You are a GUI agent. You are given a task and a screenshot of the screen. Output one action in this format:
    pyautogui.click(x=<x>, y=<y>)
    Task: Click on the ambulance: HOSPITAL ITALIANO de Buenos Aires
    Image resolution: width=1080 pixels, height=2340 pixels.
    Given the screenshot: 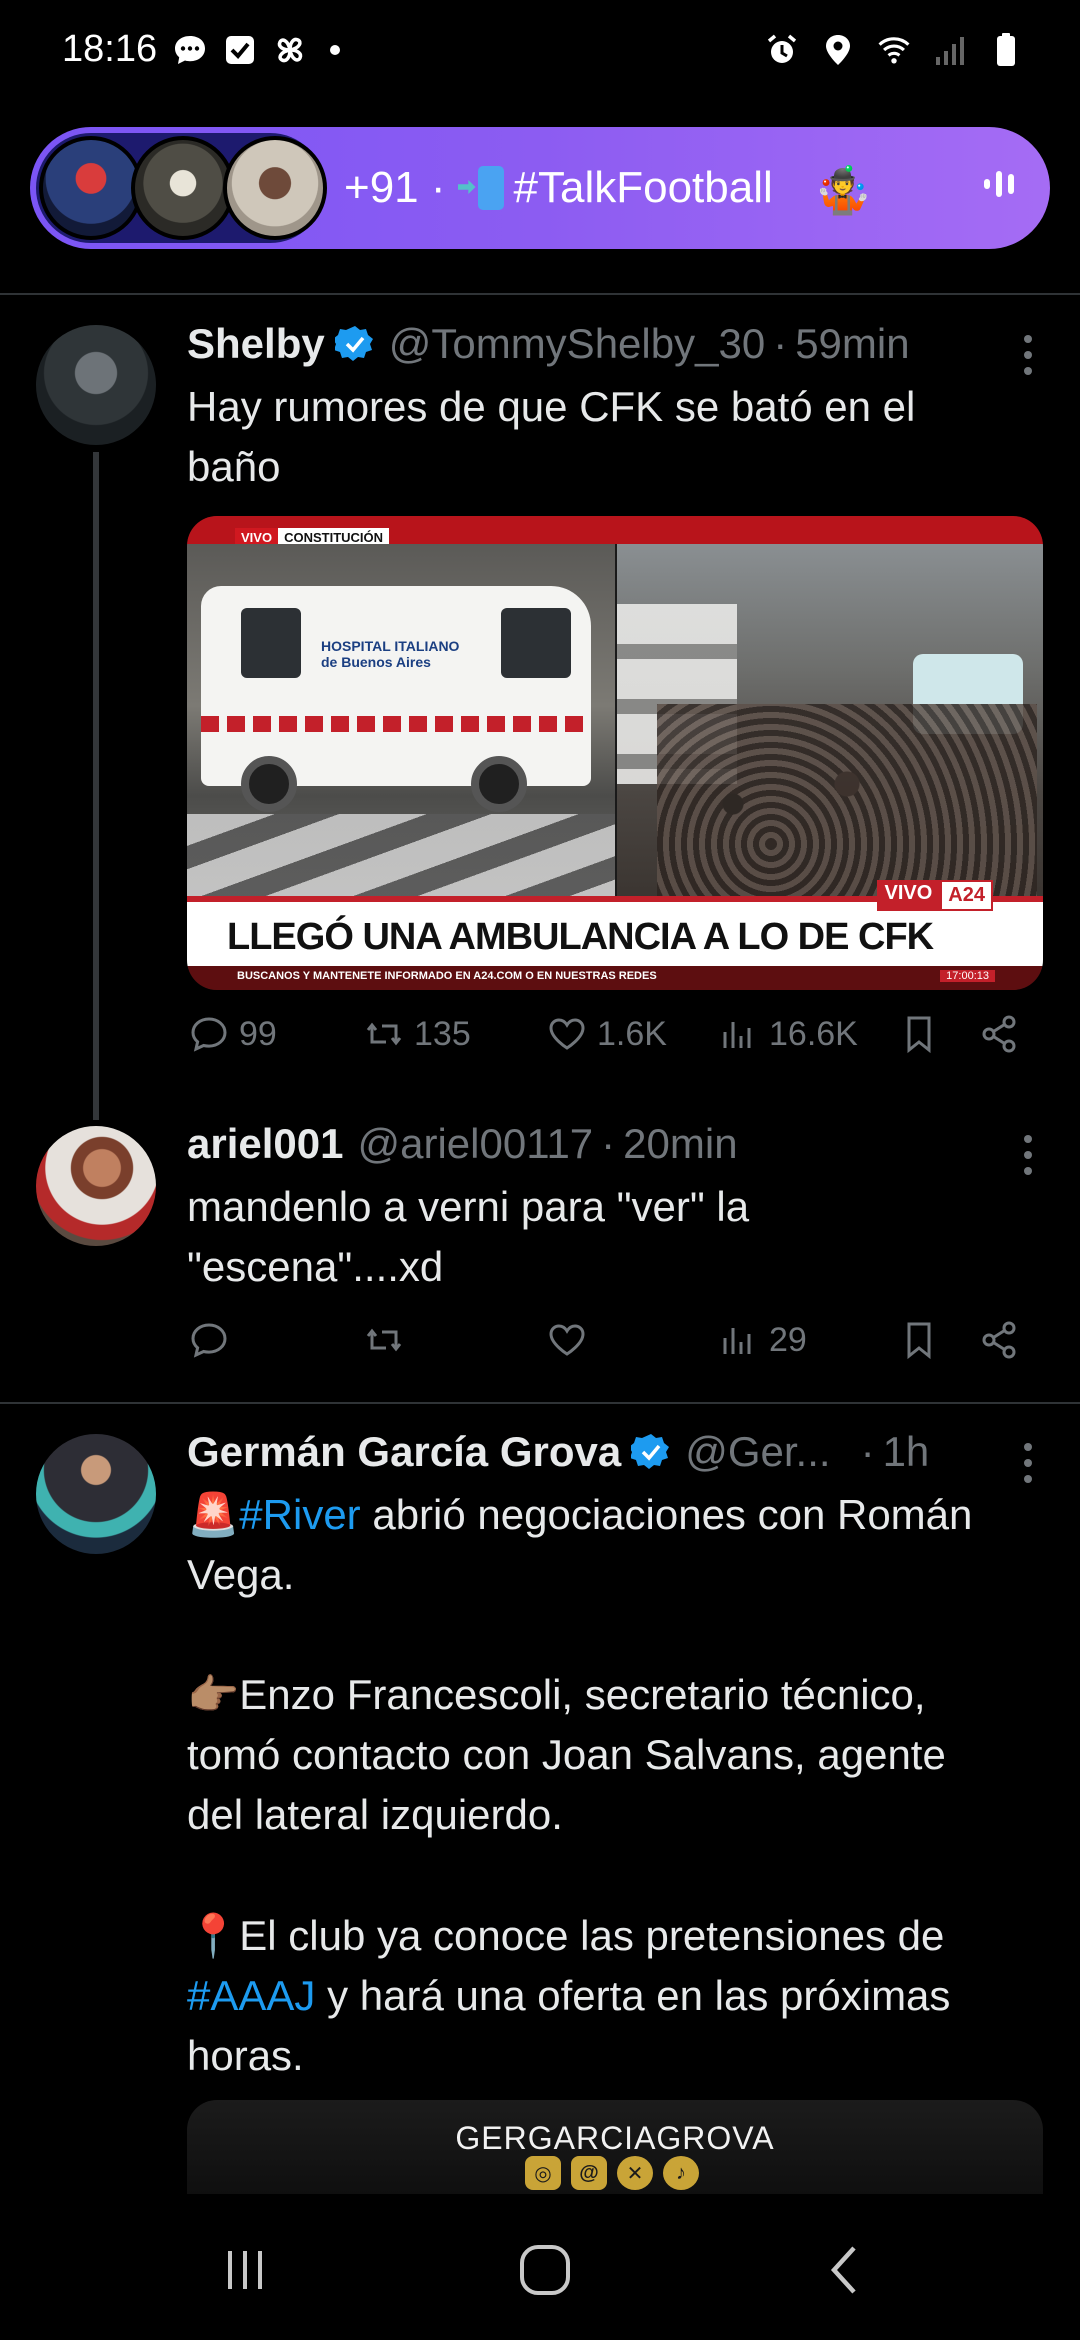 What is the action you would take?
    pyautogui.click(x=396, y=699)
    